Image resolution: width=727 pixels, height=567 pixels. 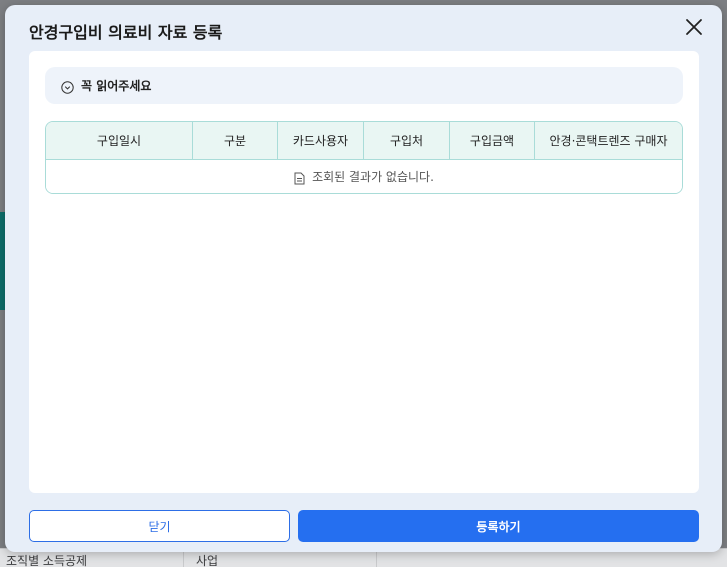 What do you see at coordinates (299, 177) in the screenshot?
I see `document-icon` at bounding box center [299, 177].